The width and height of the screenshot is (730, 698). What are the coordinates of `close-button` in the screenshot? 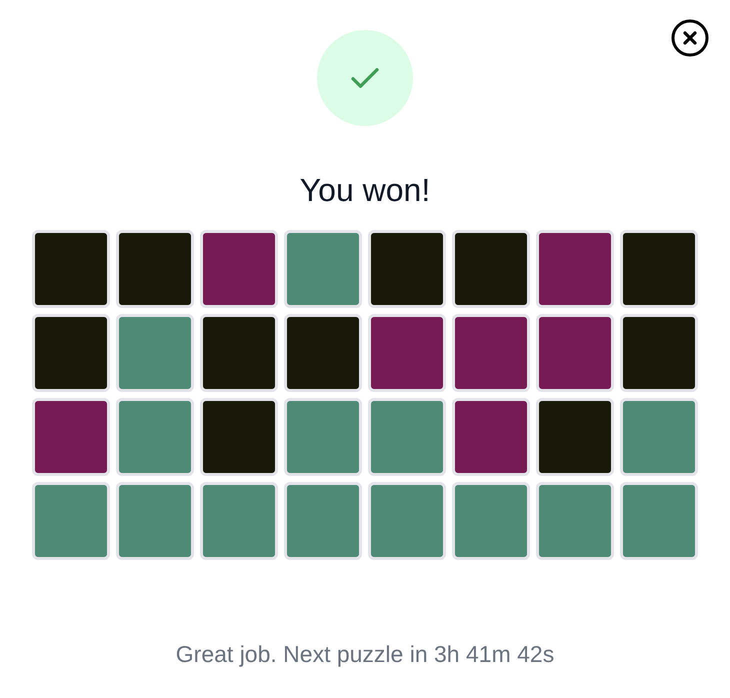 It's located at (690, 38).